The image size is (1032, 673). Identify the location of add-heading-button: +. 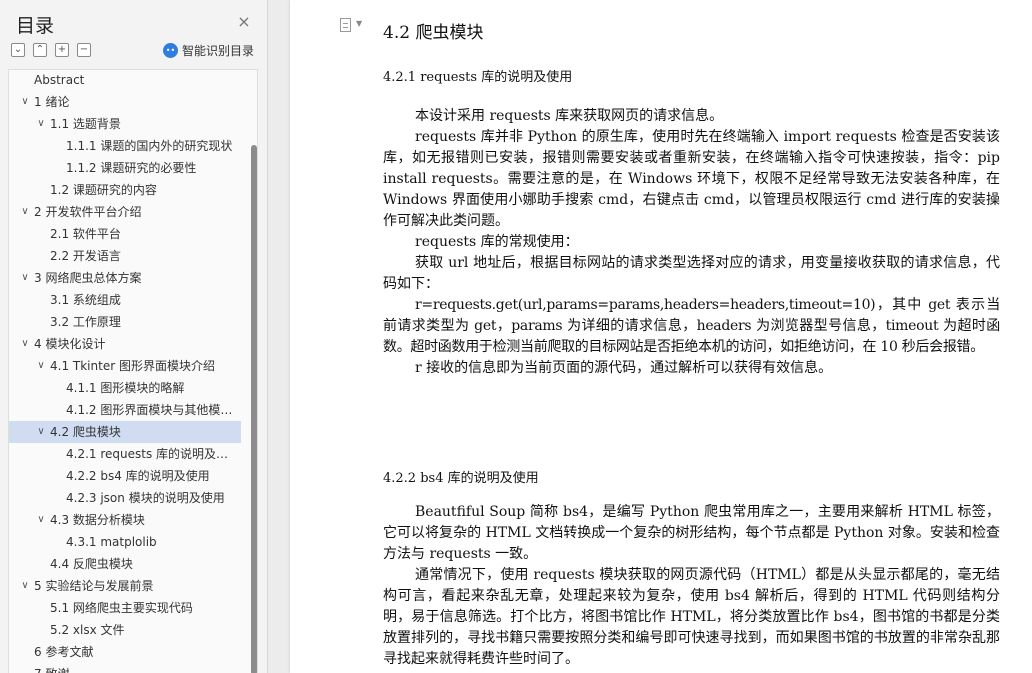
(62, 50).